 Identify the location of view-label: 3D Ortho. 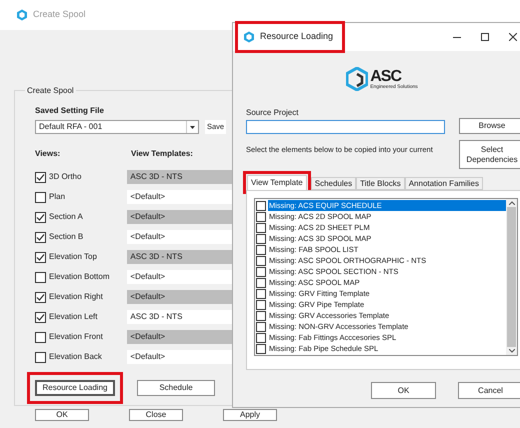
(65, 177).